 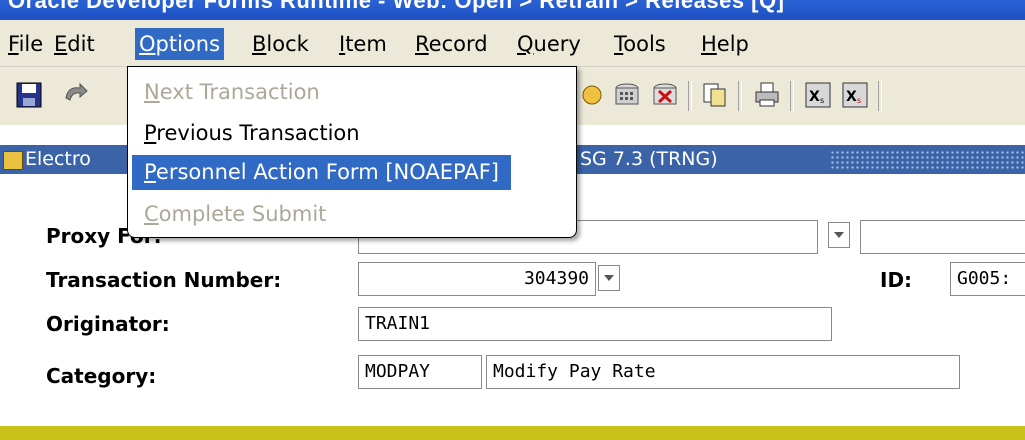 What do you see at coordinates (987, 279) in the screenshot?
I see `id-field: G005:` at bounding box center [987, 279].